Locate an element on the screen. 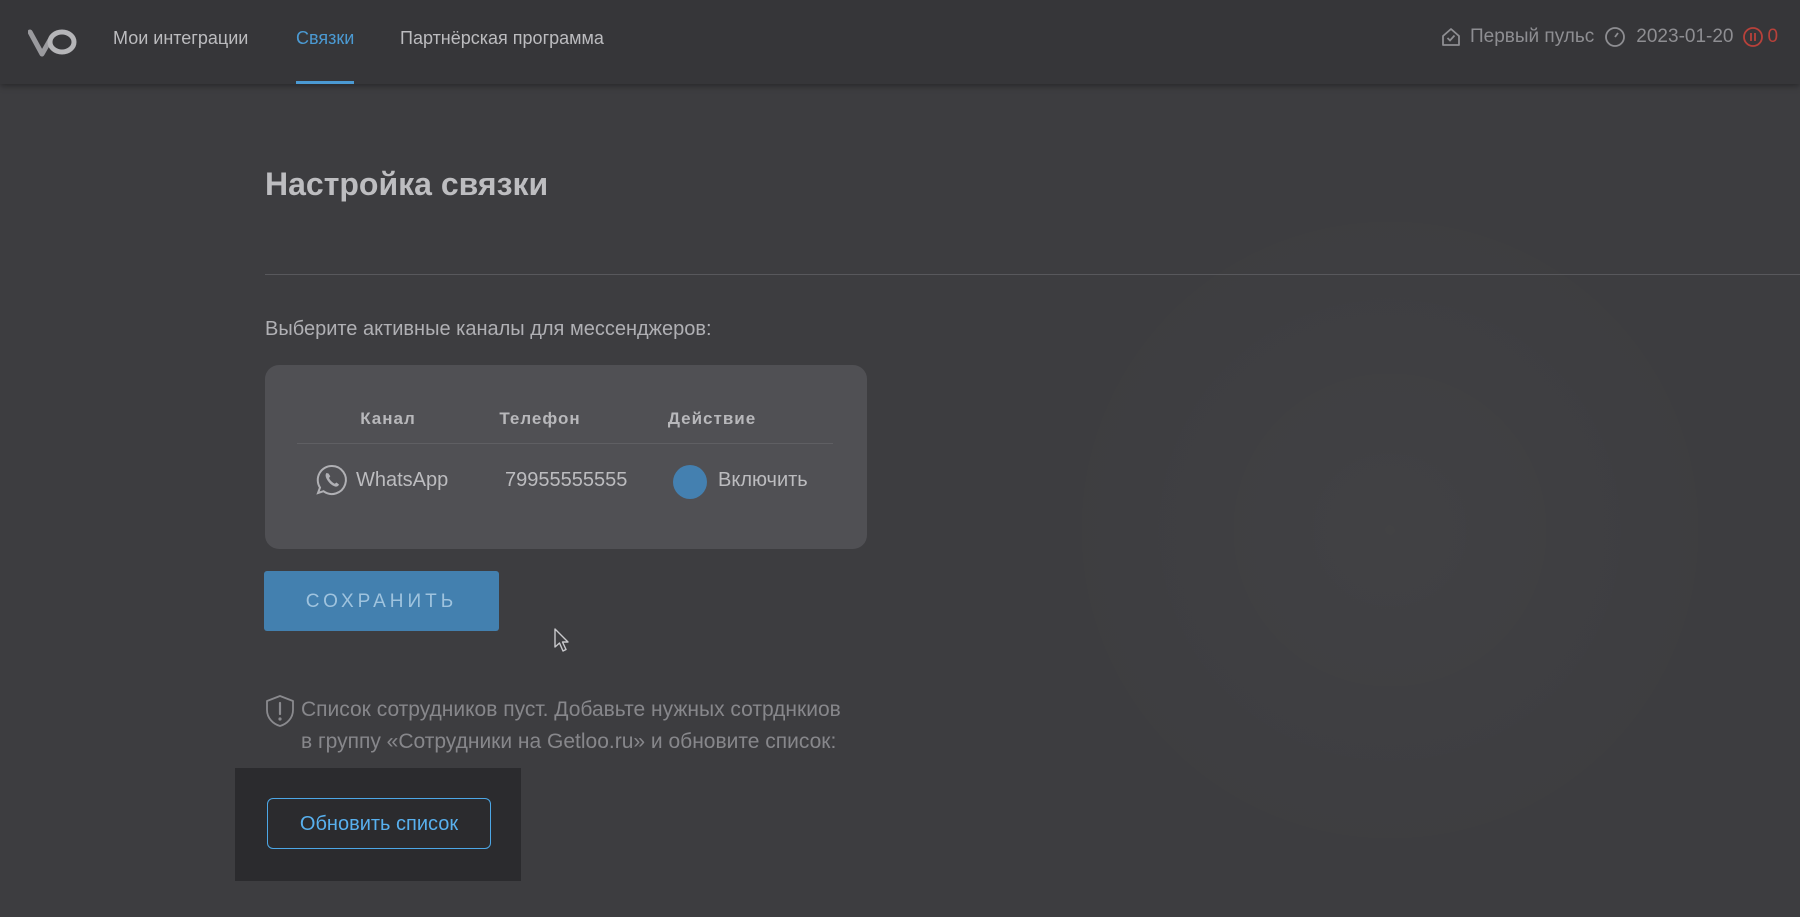 The width and height of the screenshot is (1800, 917). highlight-spotlight: Обновить список is located at coordinates (378, 824).